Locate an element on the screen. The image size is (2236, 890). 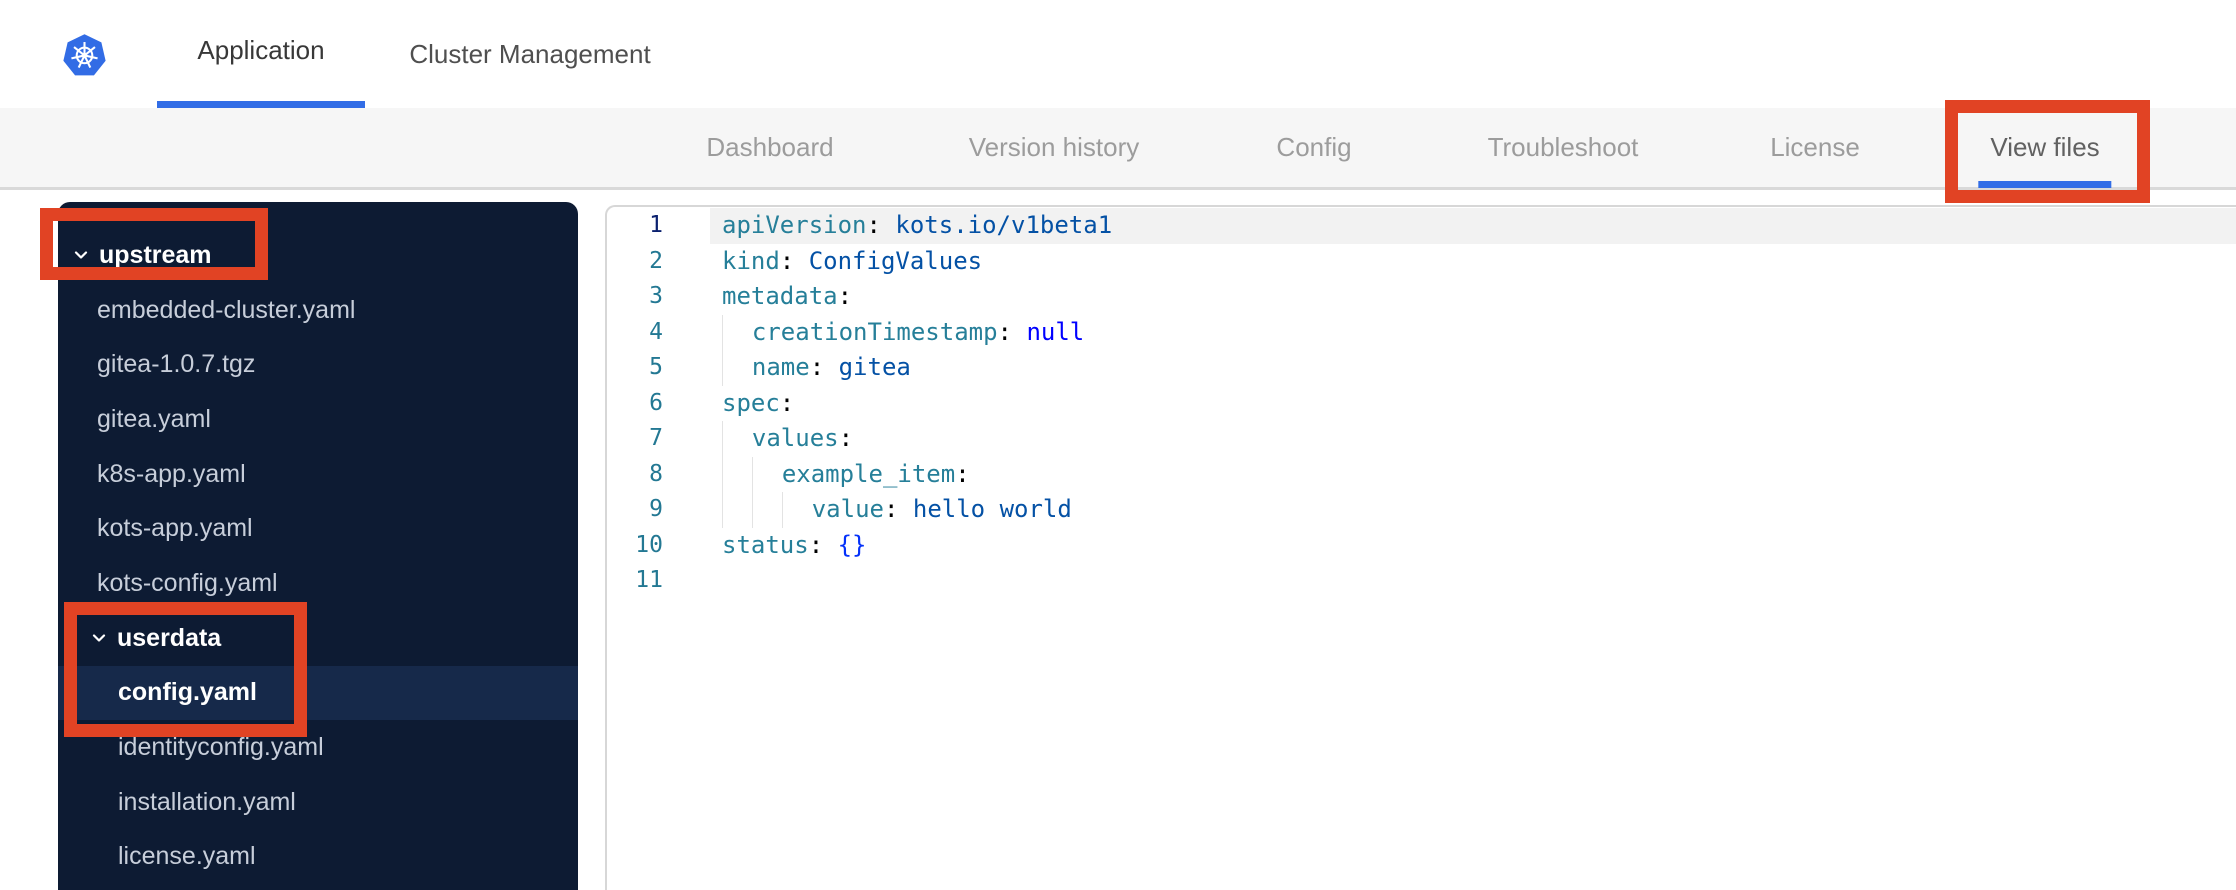
file-label: license.yaml is located at coordinates (187, 856).